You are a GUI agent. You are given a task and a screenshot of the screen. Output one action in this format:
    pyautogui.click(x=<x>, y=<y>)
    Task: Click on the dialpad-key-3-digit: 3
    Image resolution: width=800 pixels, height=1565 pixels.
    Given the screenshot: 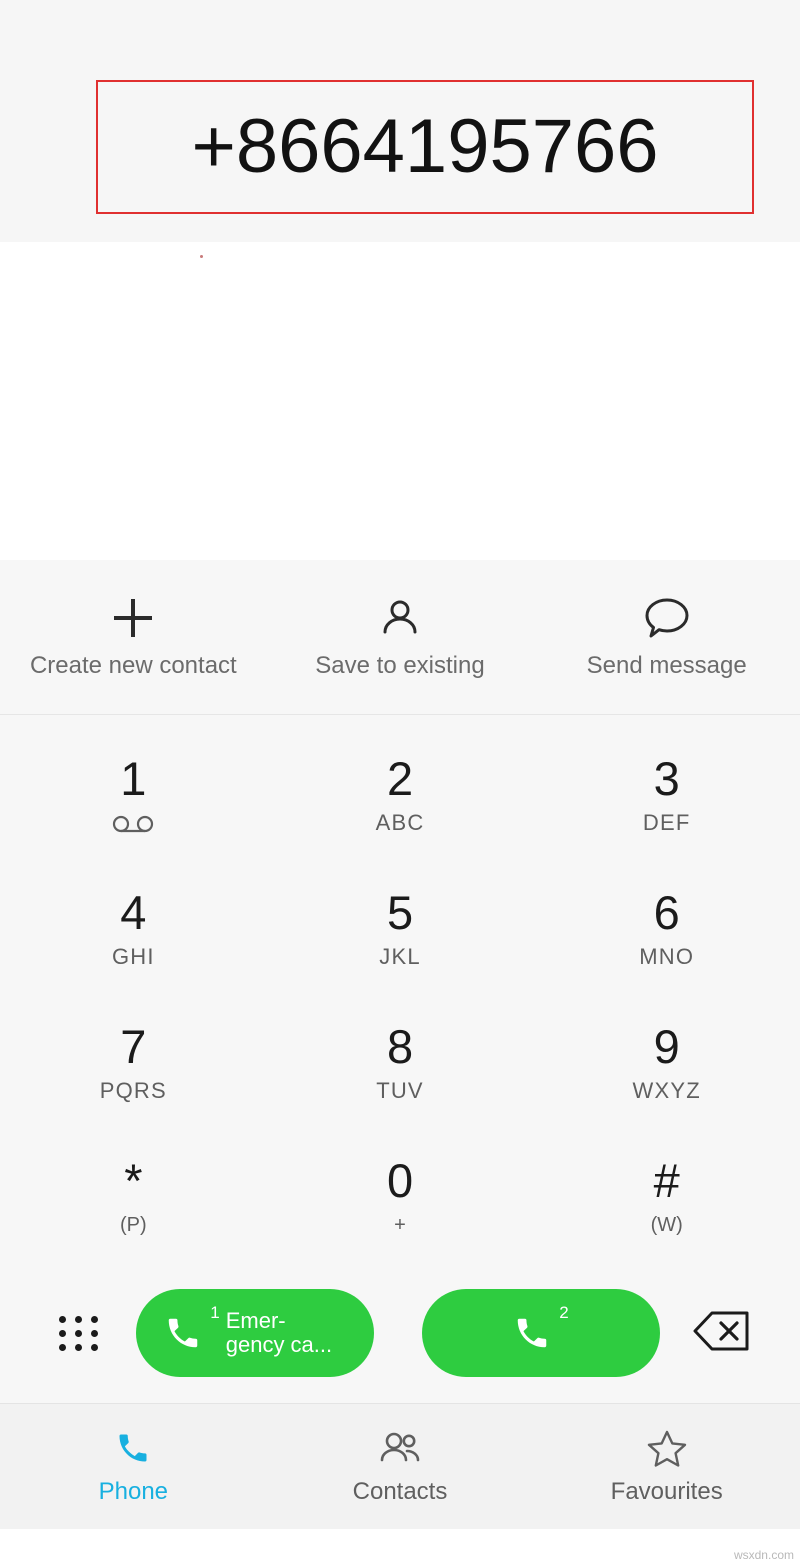 What is the action you would take?
    pyautogui.click(x=666, y=778)
    